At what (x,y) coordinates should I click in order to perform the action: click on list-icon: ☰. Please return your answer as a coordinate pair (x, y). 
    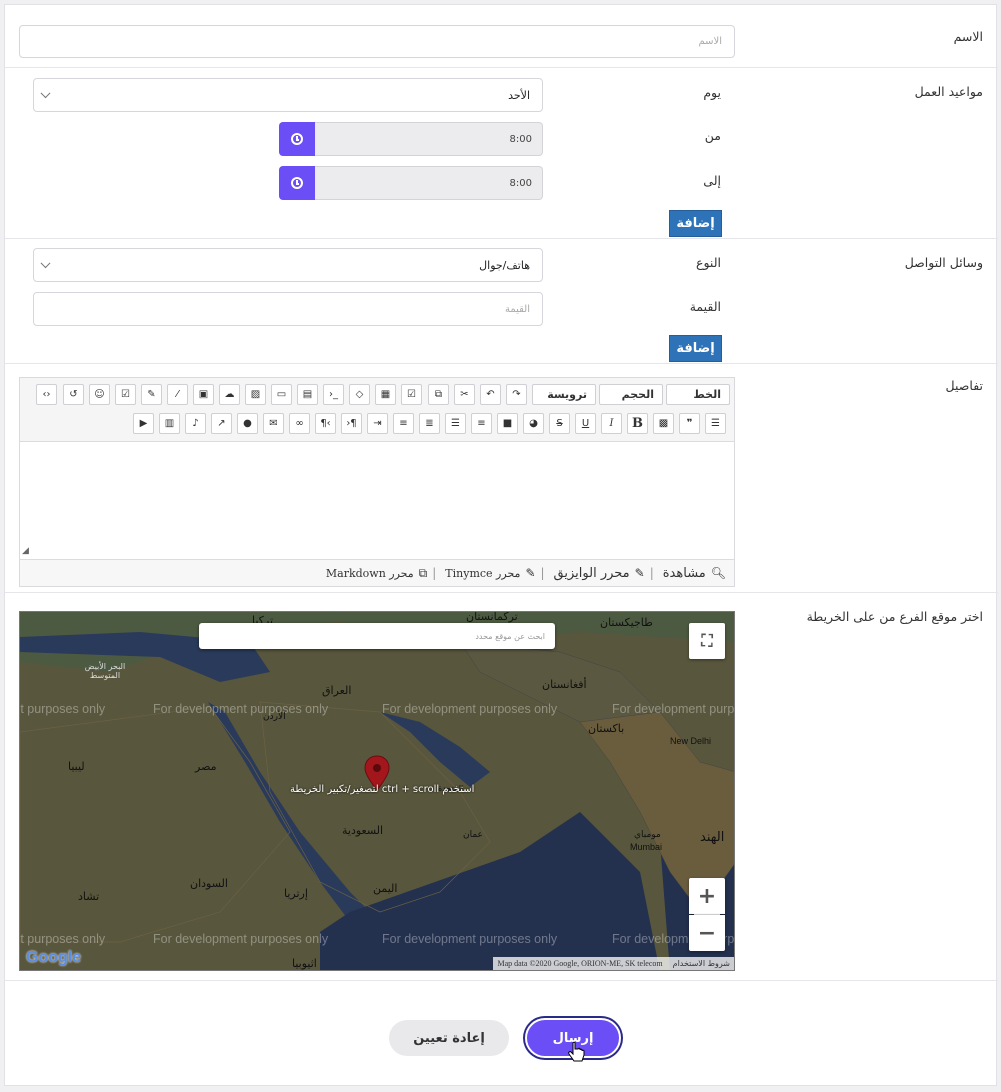
    Looking at the image, I should click on (715, 423).